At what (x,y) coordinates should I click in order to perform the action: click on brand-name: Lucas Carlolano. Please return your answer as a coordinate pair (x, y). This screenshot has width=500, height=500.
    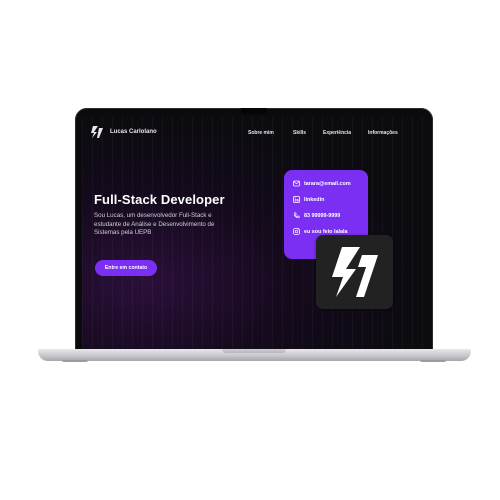
    Looking at the image, I should click on (133, 132).